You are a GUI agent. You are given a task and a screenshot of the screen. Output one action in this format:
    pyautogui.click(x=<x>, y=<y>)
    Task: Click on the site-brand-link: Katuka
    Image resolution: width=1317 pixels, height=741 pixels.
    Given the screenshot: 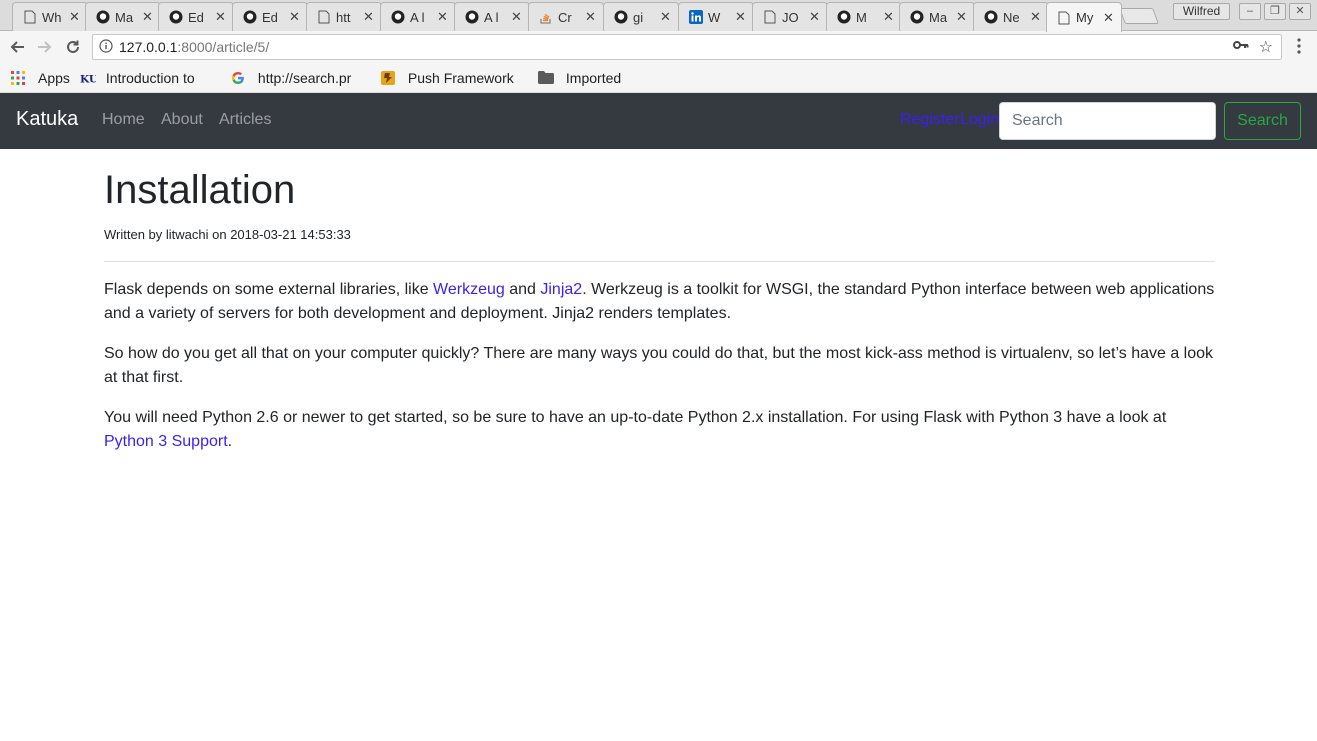 What is the action you would take?
    pyautogui.click(x=47, y=119)
    